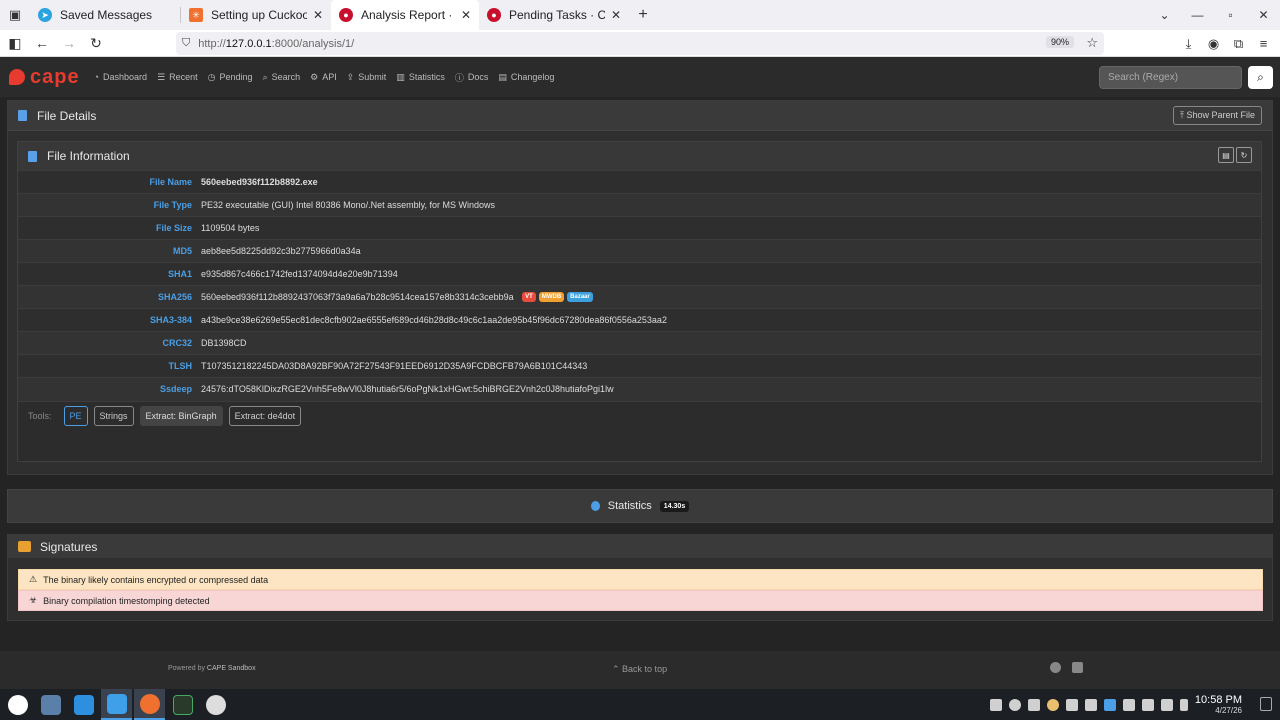 This screenshot has width=1280, height=720. Describe the element at coordinates (350, 76) in the screenshot. I see `upload-icon: ⇪` at that location.